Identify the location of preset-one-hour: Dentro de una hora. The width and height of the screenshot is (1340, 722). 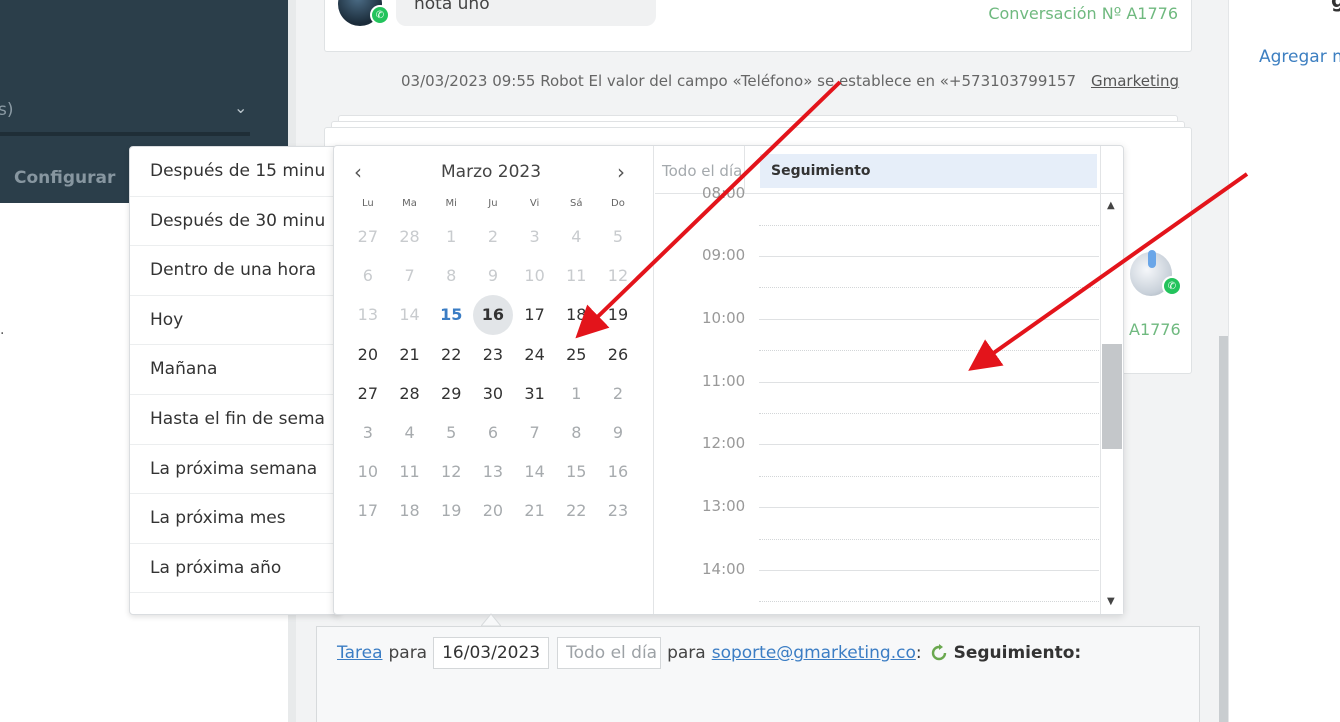
(235, 271).